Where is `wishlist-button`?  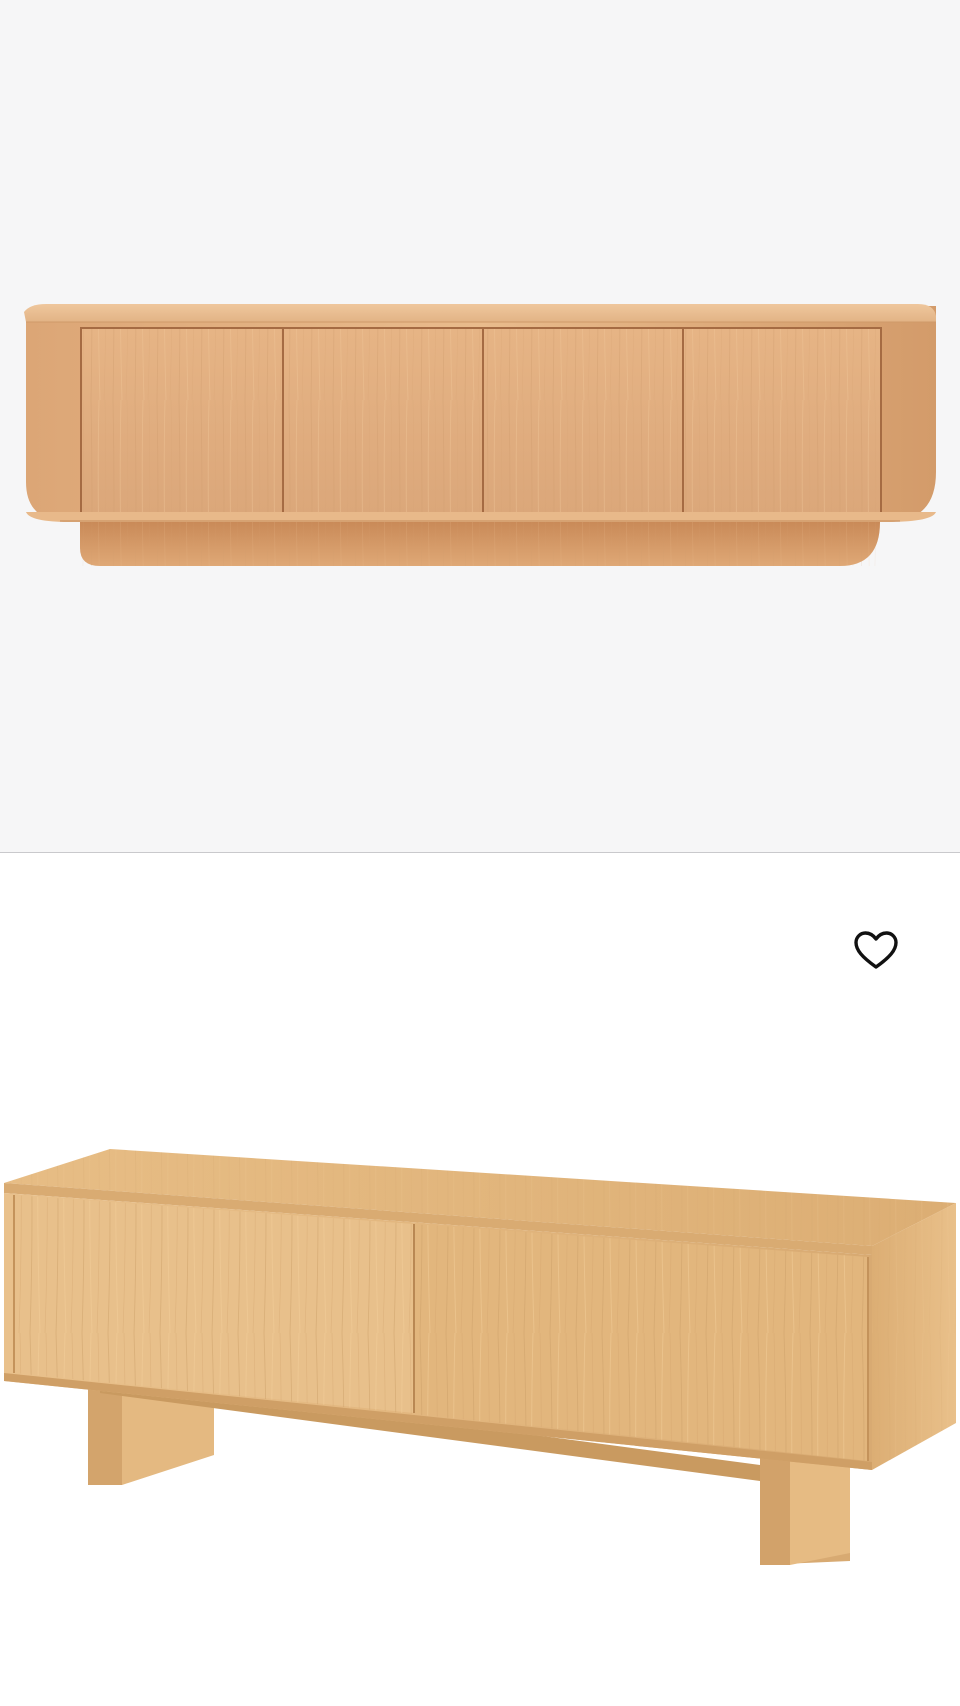
wishlist-button is located at coordinates (876, 951).